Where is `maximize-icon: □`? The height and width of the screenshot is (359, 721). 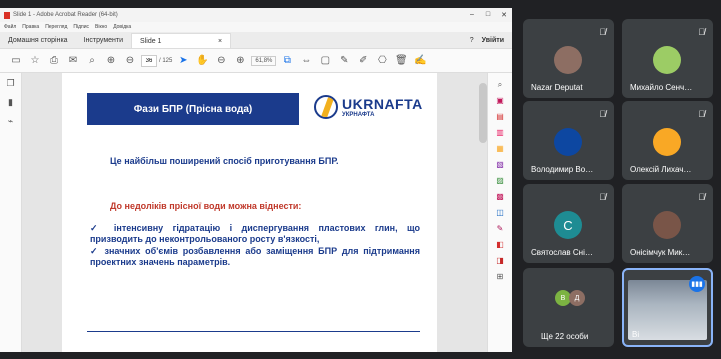
maximize-icon: □ is located at coordinates (488, 15).